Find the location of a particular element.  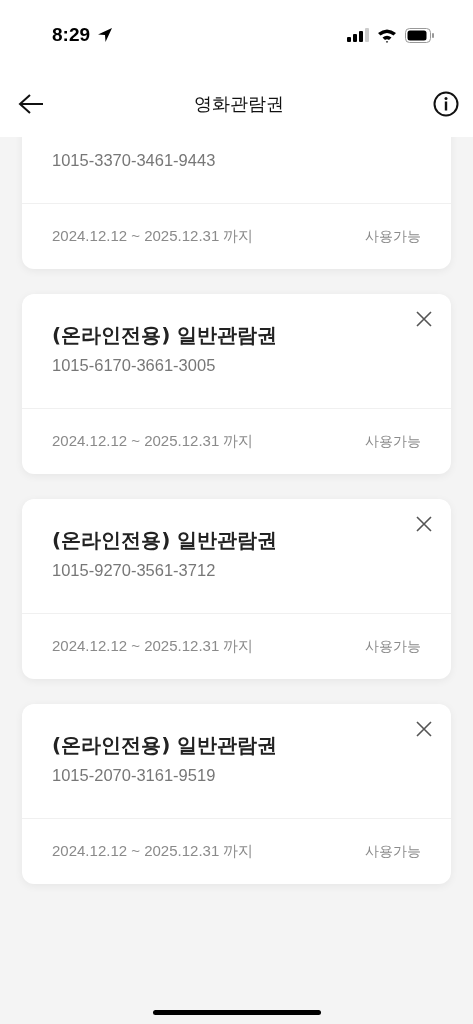

ticket-number: 1015-2070-3161-9519 is located at coordinates (134, 775).